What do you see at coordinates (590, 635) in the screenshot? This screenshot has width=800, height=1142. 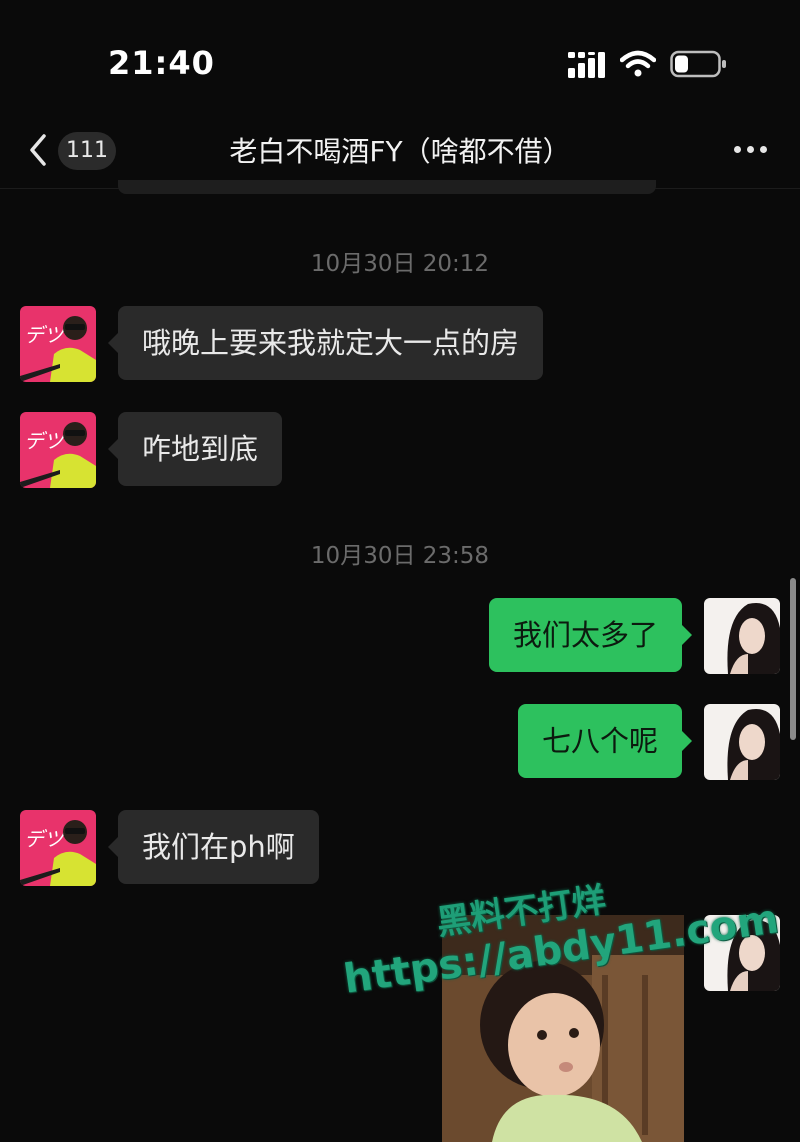 I see `outgoing-message-bubble: 我们太多了` at bounding box center [590, 635].